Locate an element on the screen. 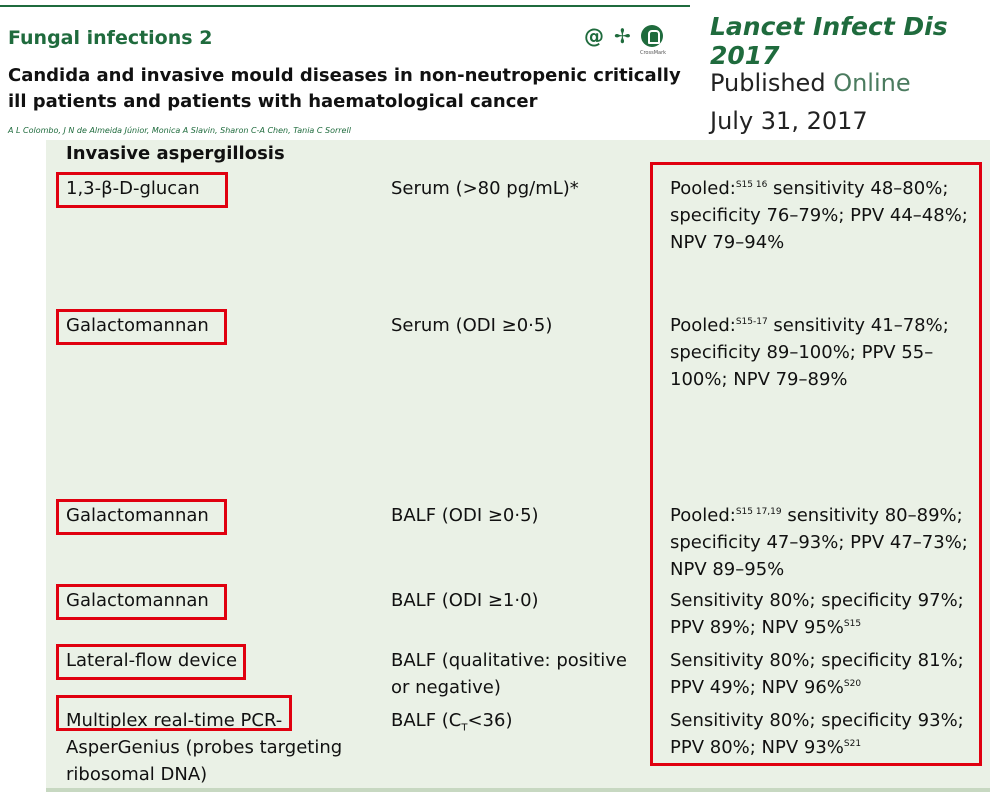  online-label: Online is located at coordinates (872, 83).